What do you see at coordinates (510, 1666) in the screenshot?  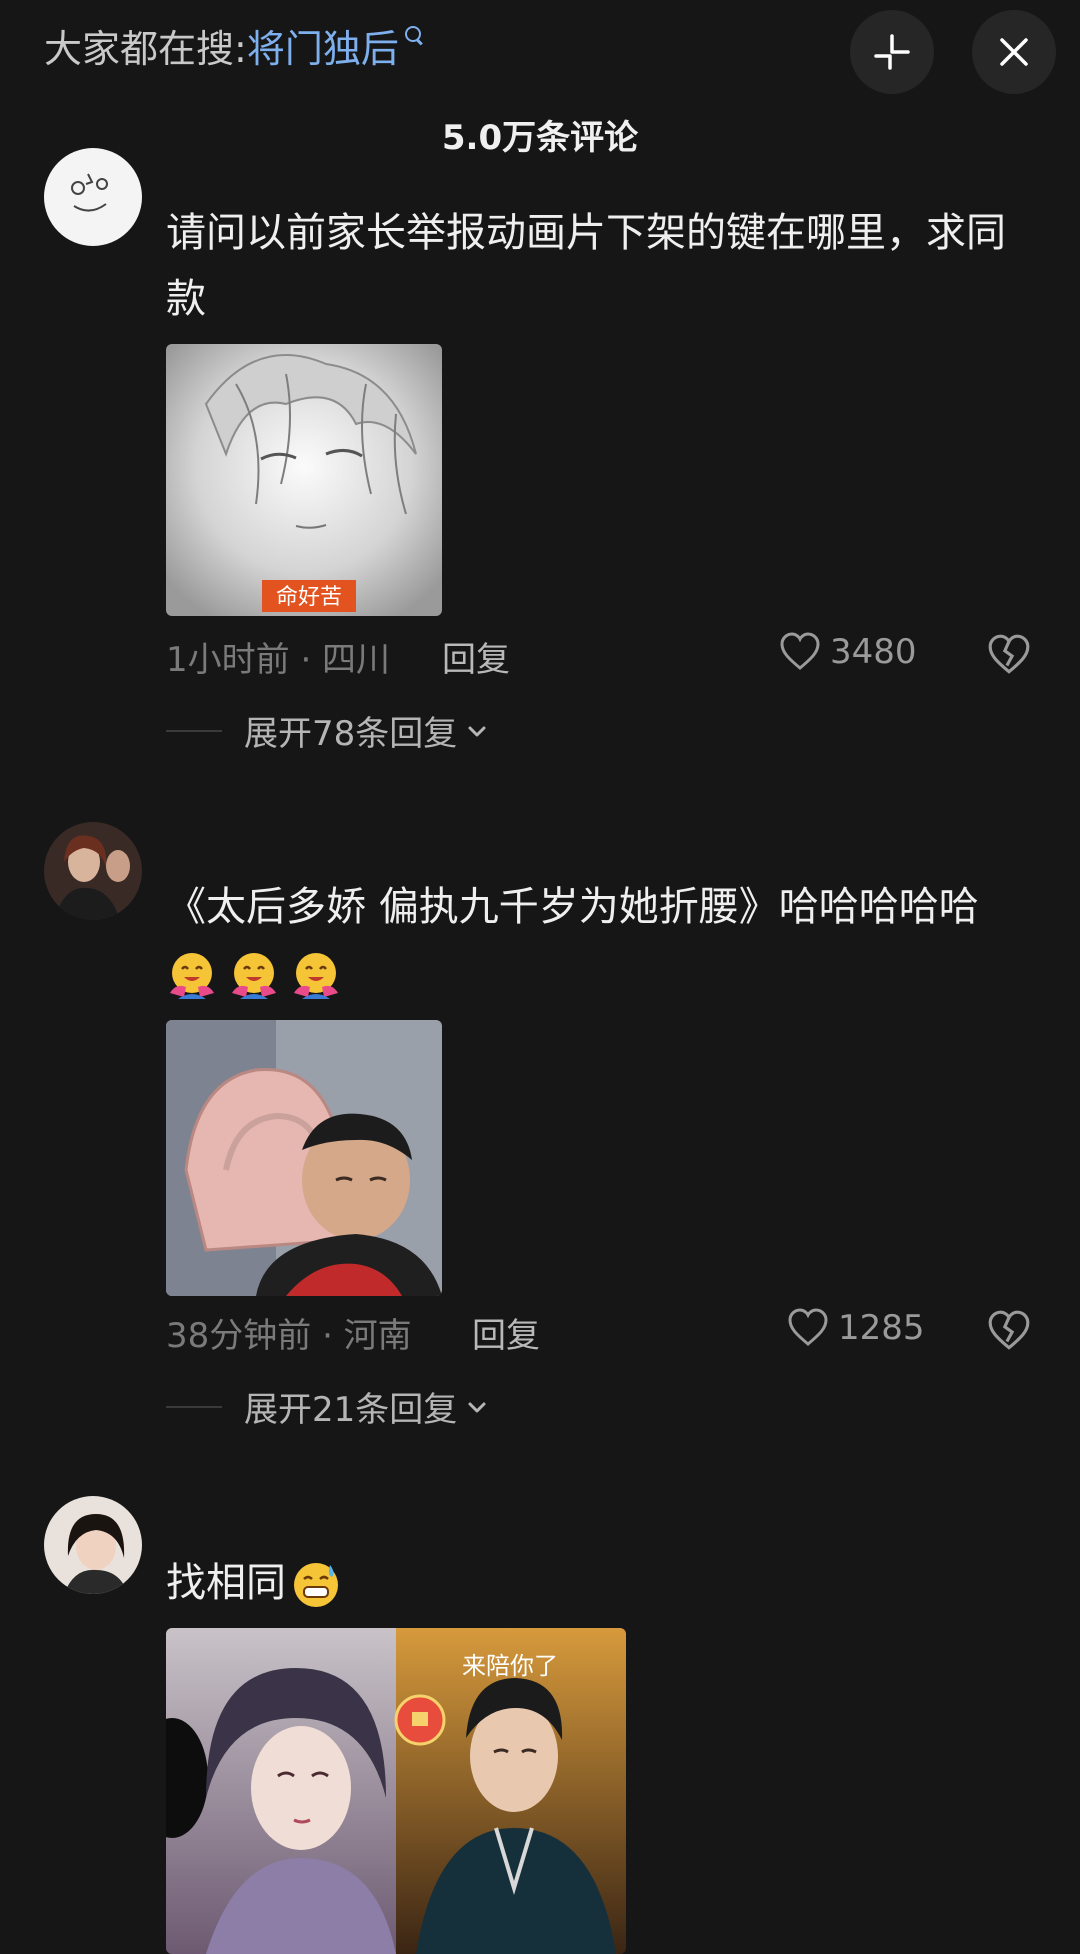 I see `image-caption: 来陪你了` at bounding box center [510, 1666].